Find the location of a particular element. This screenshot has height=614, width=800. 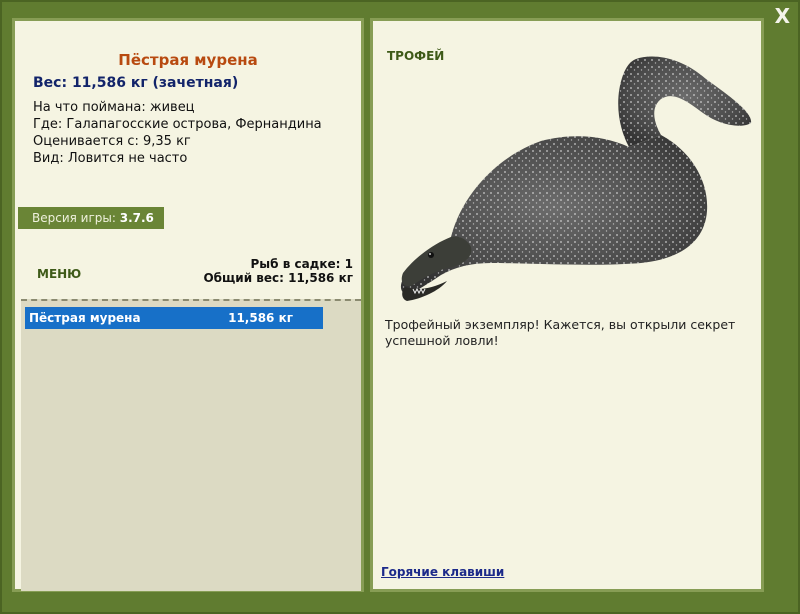

cage-count: Рыб в садке: 1 is located at coordinates (302, 264).